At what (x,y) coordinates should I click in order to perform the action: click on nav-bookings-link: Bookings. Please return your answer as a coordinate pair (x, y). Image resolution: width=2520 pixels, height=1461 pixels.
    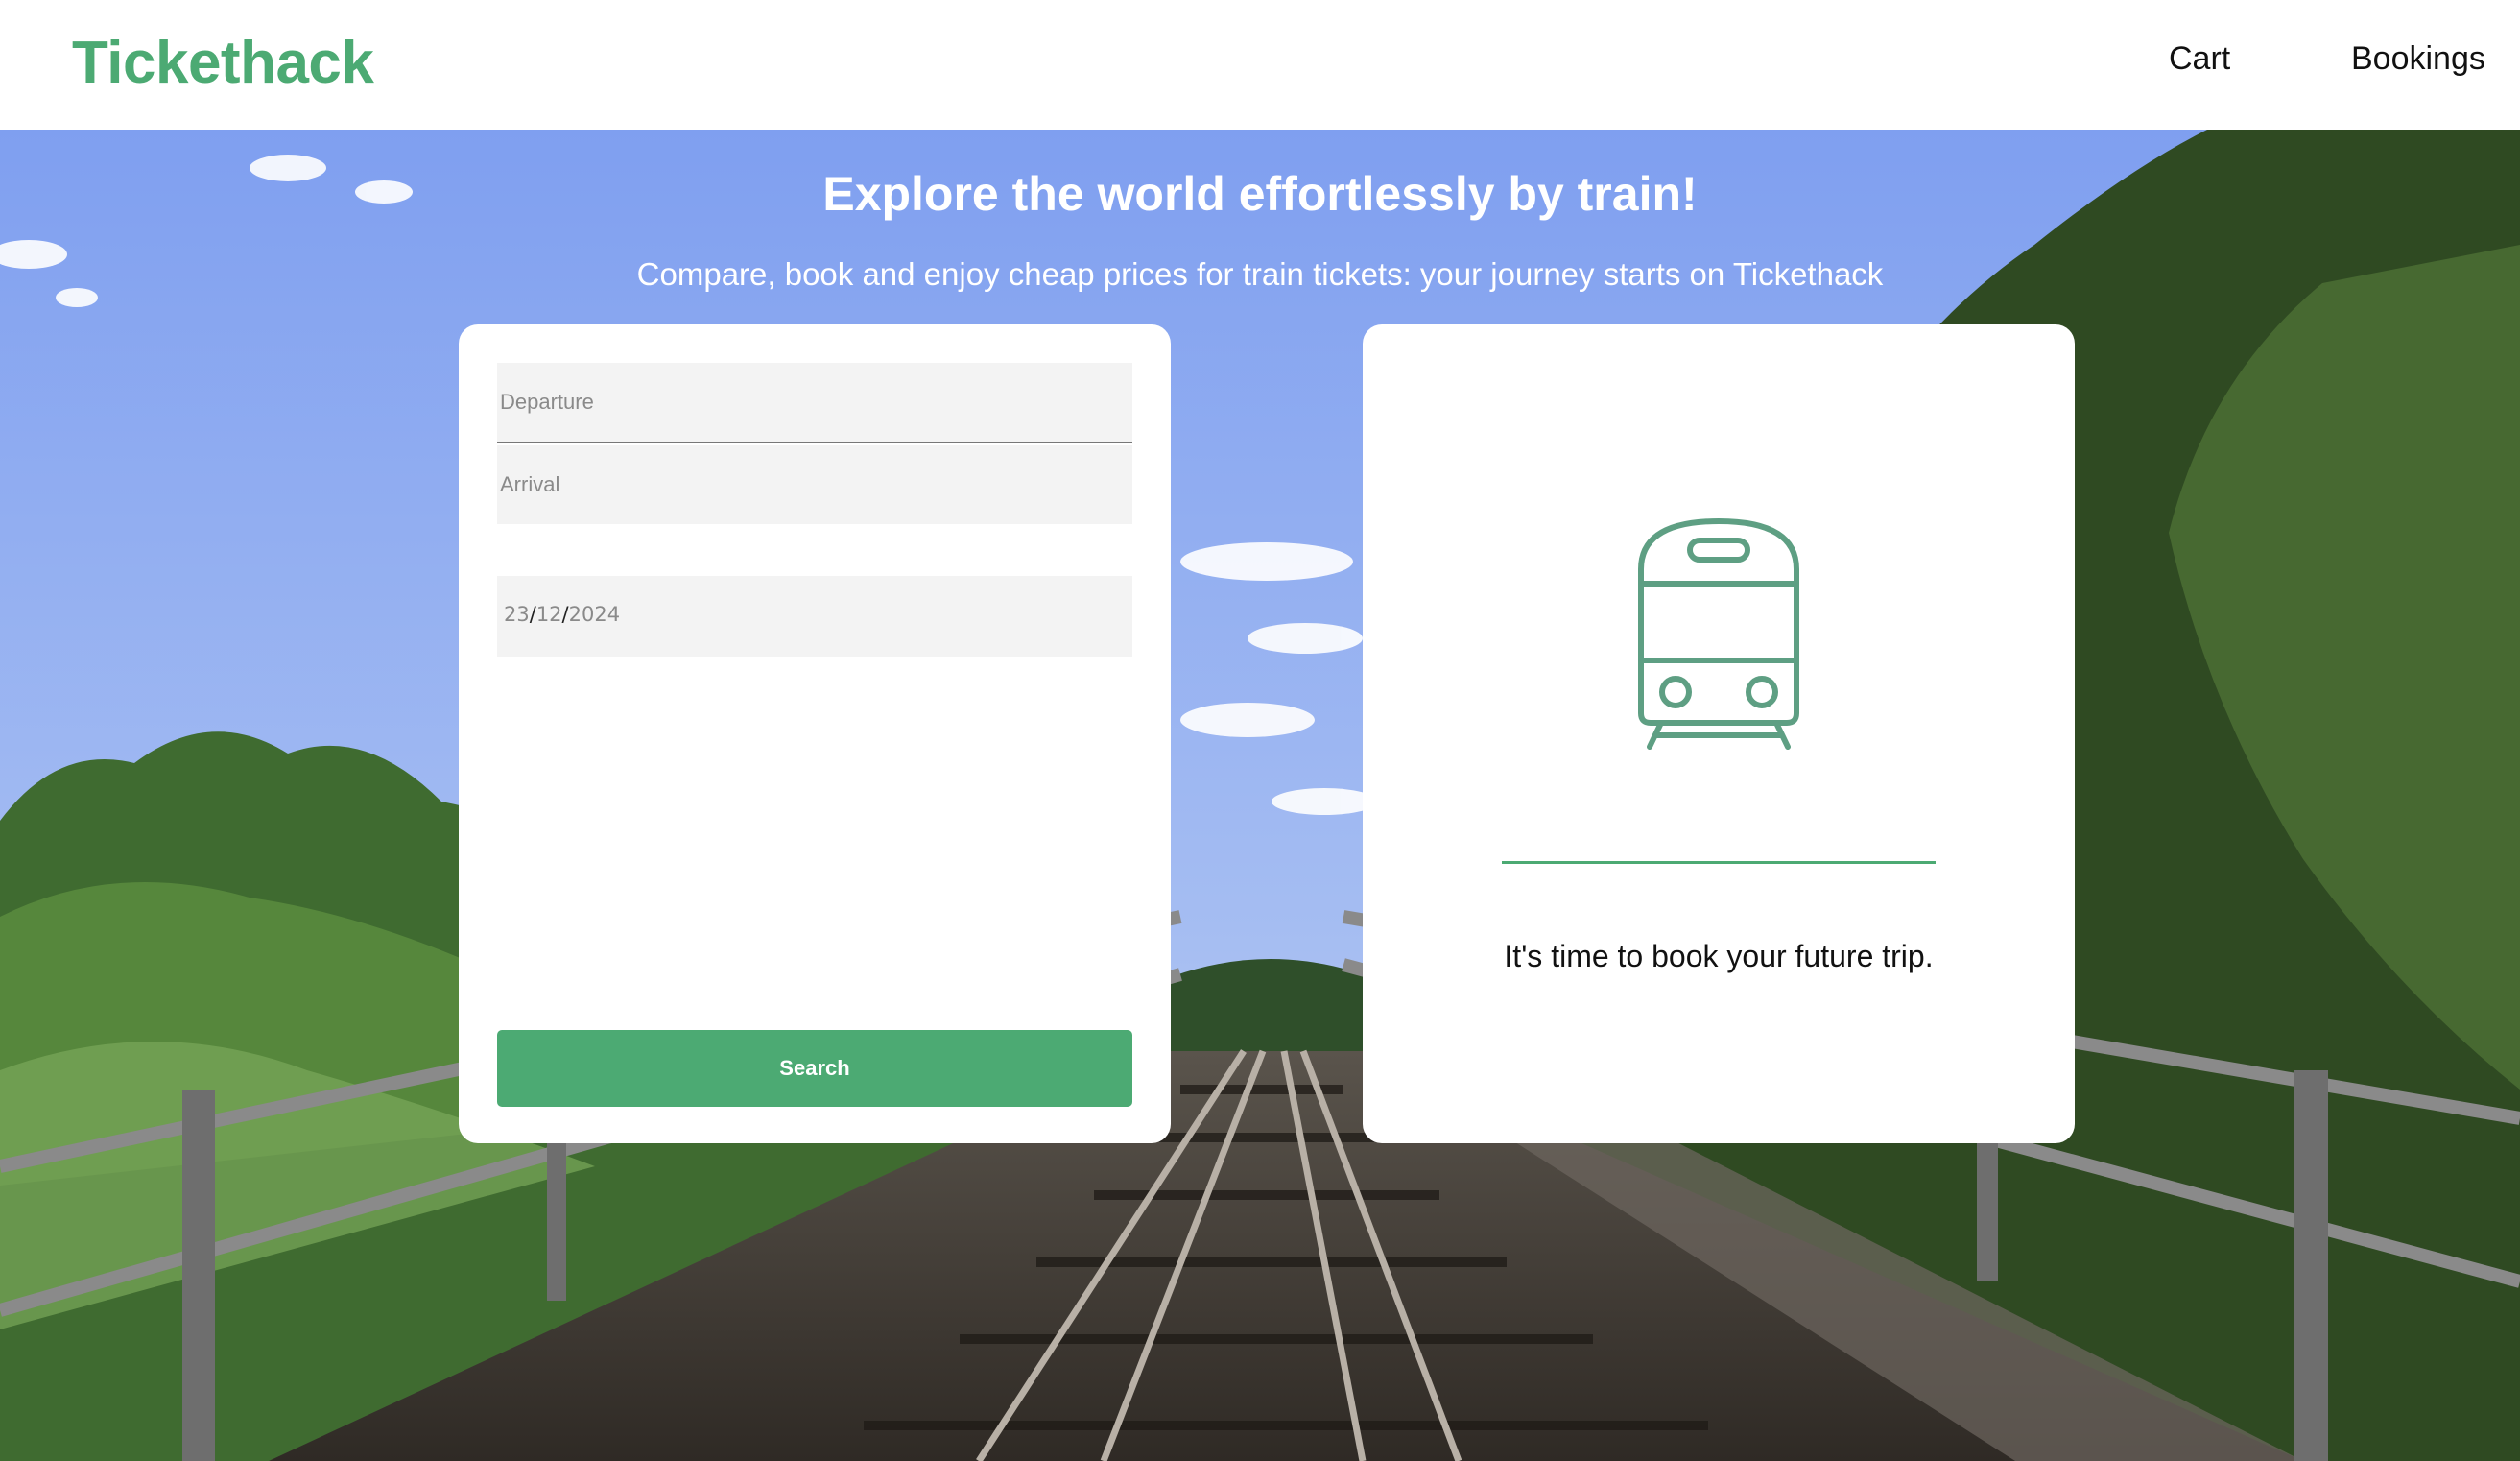
    Looking at the image, I should click on (2418, 59).